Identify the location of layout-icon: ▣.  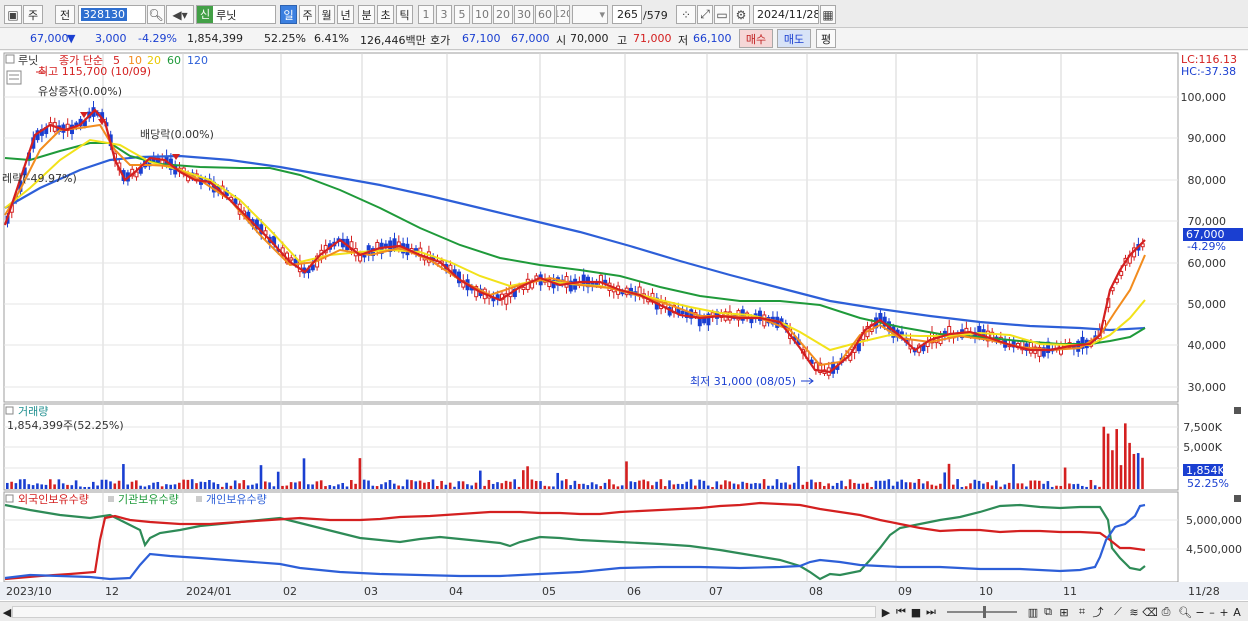
(13, 14).